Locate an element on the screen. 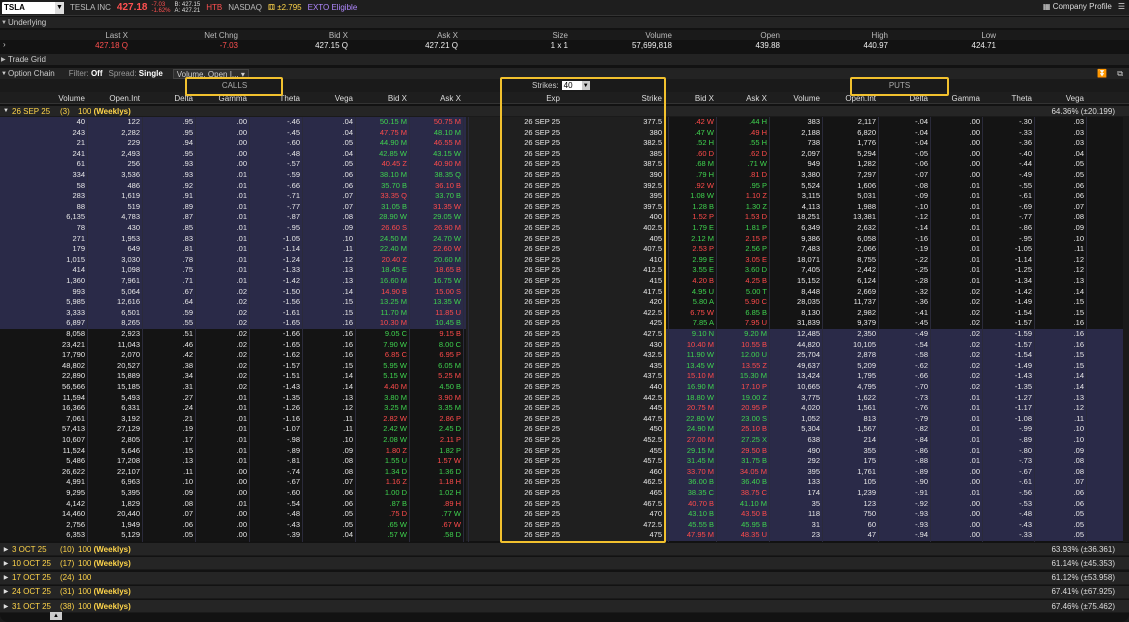 Image resolution: width=1129 pixels, height=622 pixels. expiration-row: ▶ 17 OCT 25 (24) 100 61.12% (±53.958) is located at coordinates (564, 578).